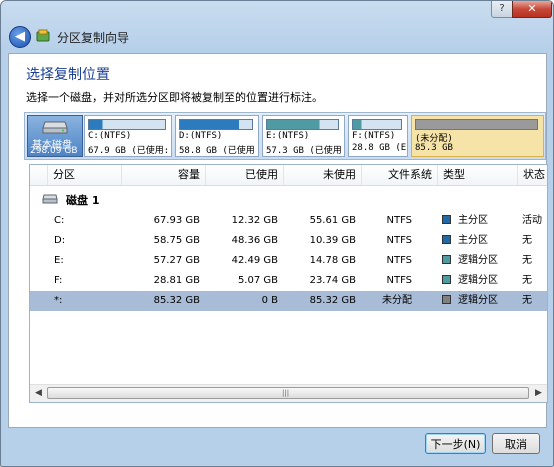 Image resolution: width=554 pixels, height=467 pixels. Describe the element at coordinates (332, 240) in the screenshot. I see `cell-unused: 10.39 GB` at that location.